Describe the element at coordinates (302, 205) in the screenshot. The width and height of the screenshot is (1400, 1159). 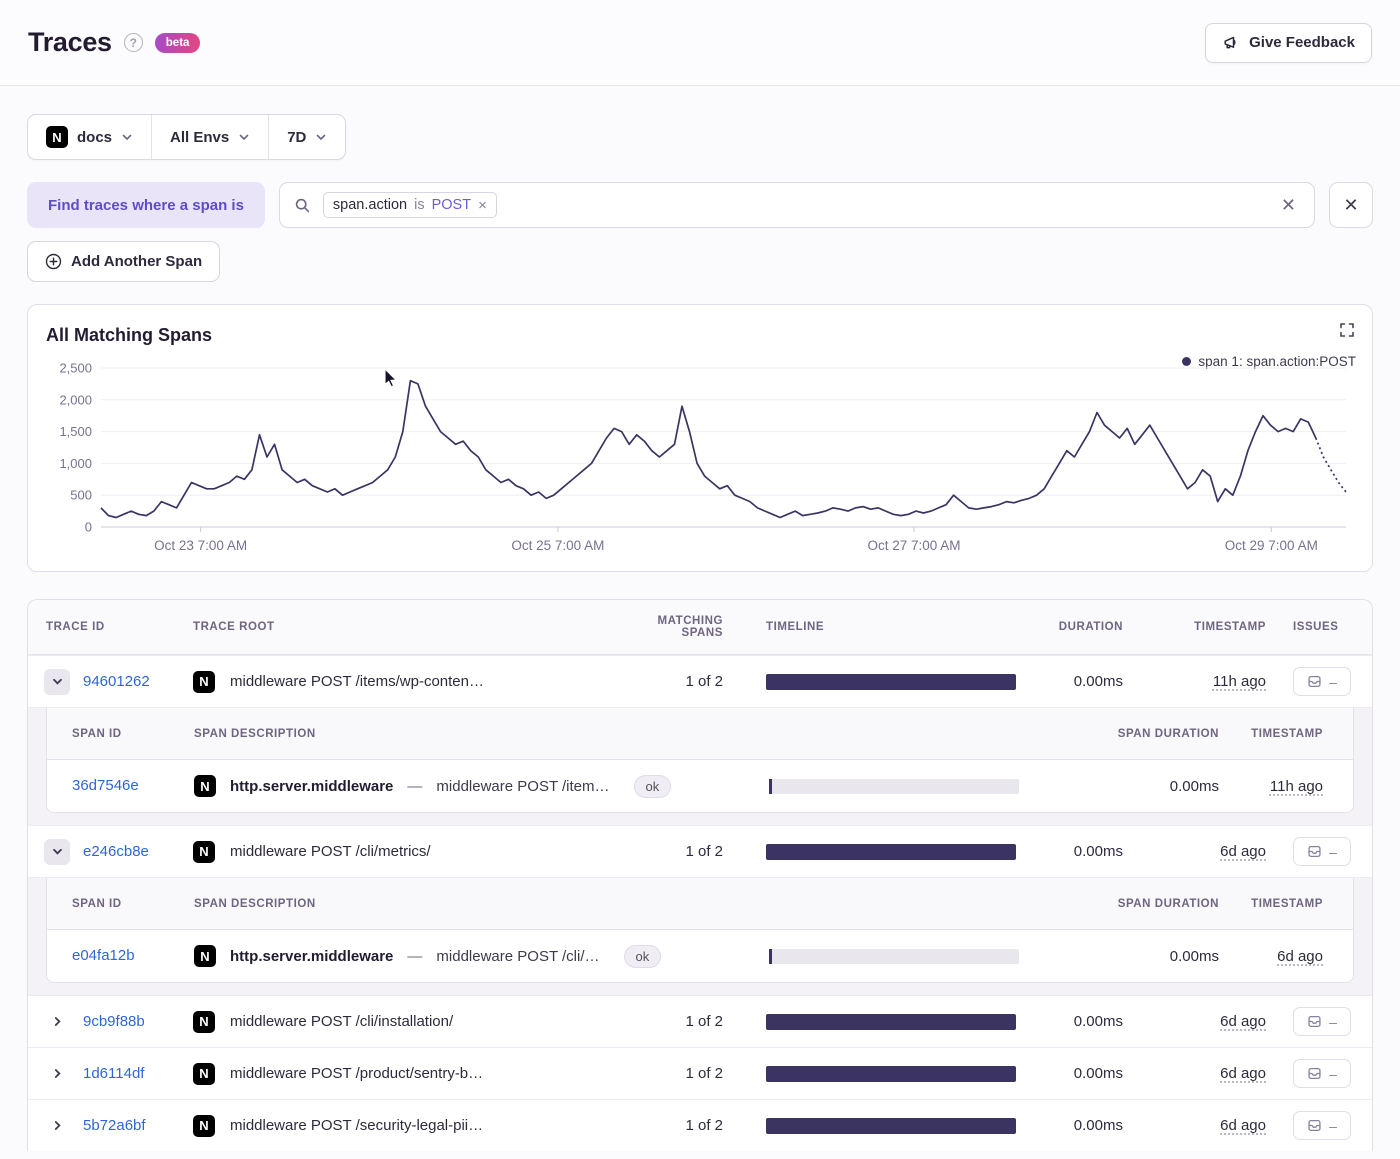
I see `search-icon` at that location.